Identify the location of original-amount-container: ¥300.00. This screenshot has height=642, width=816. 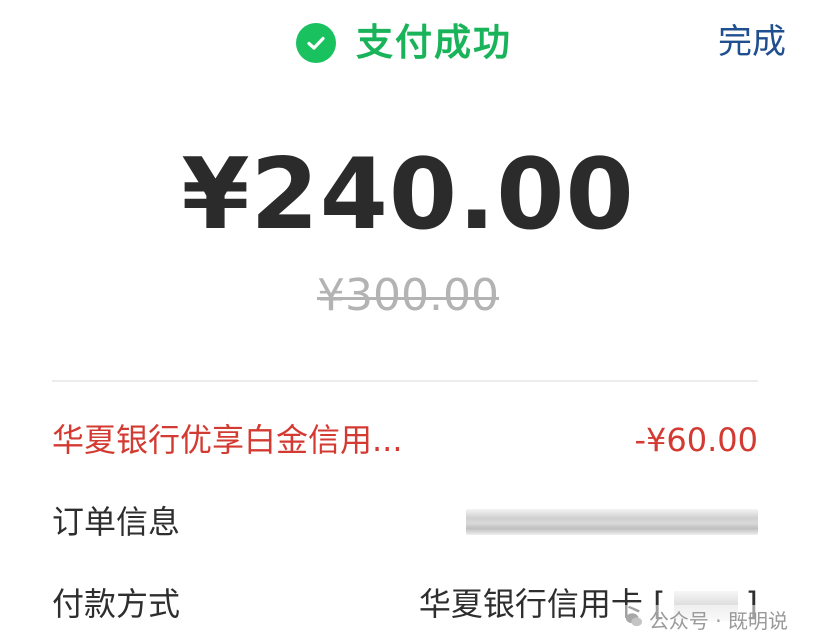
(408, 296).